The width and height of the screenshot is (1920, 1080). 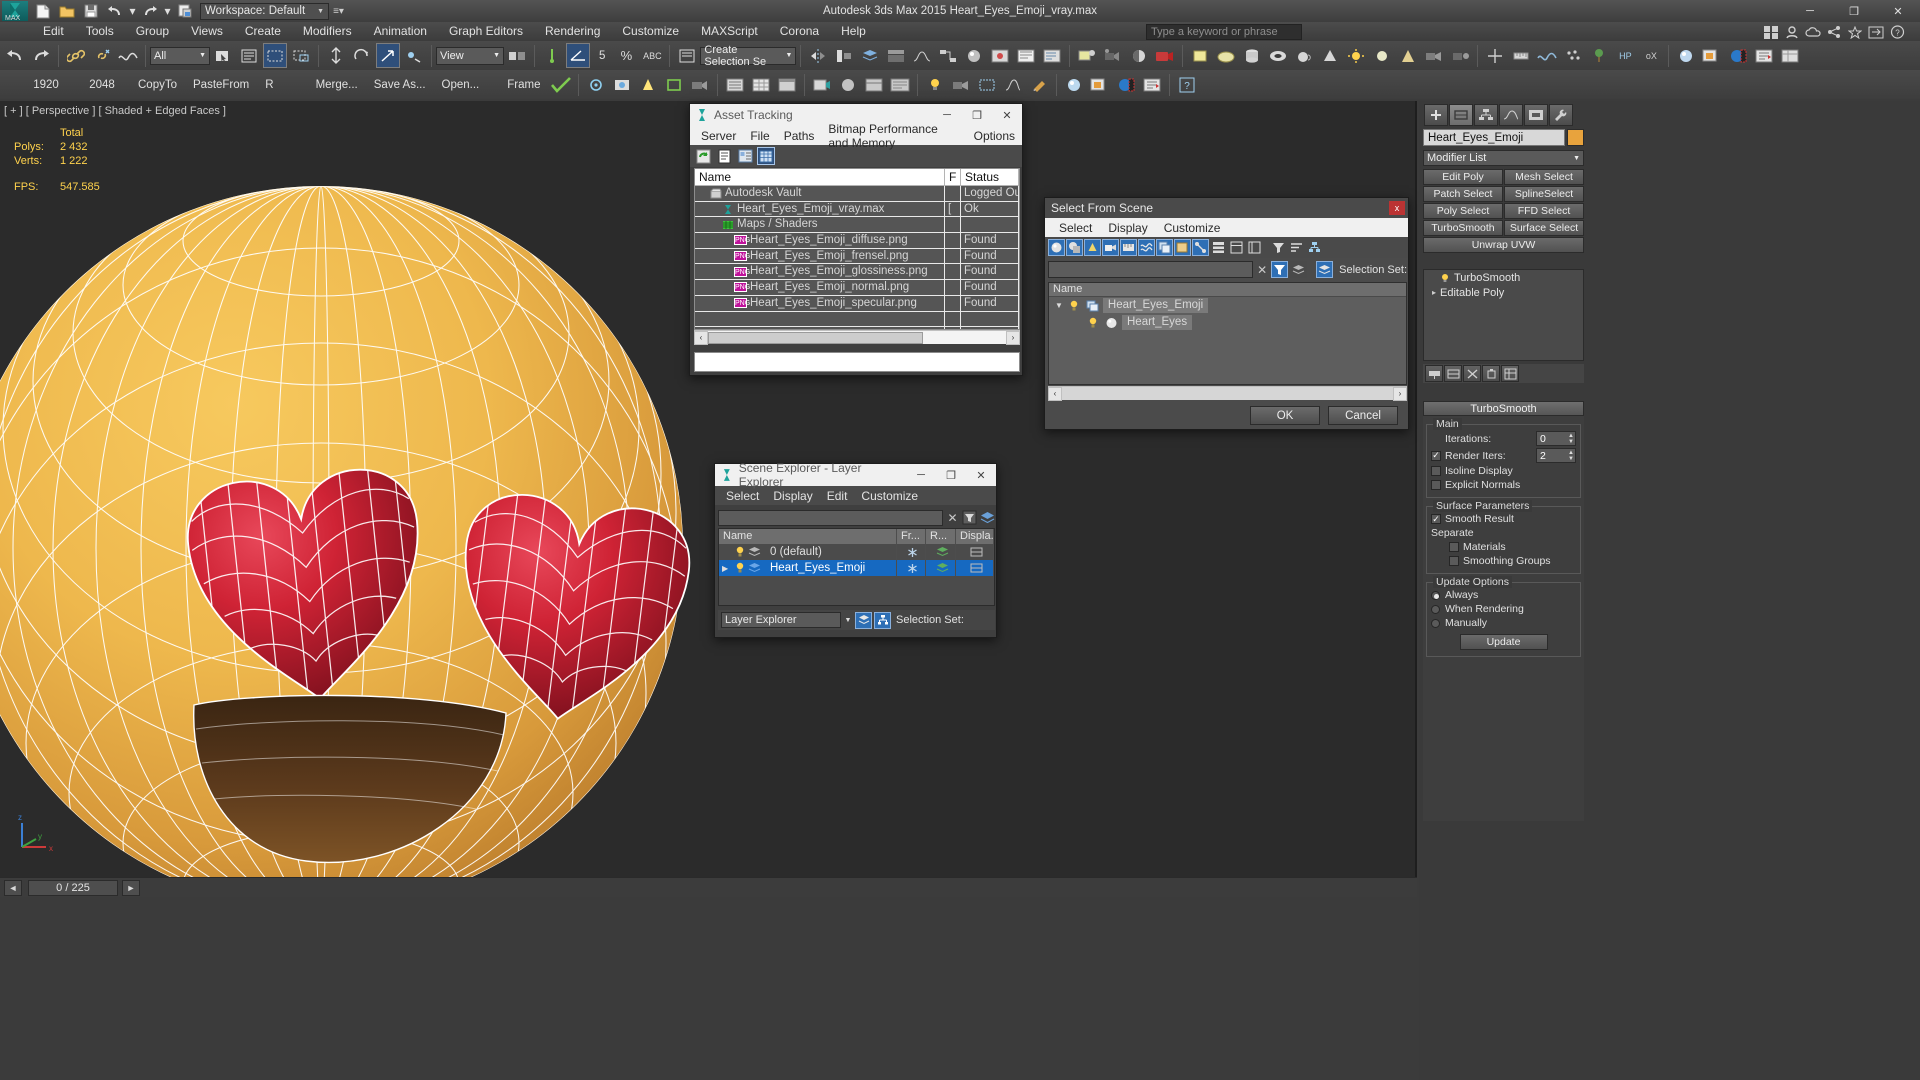 I want to click on menu-item-corona: Corona, so click(x=799, y=31).